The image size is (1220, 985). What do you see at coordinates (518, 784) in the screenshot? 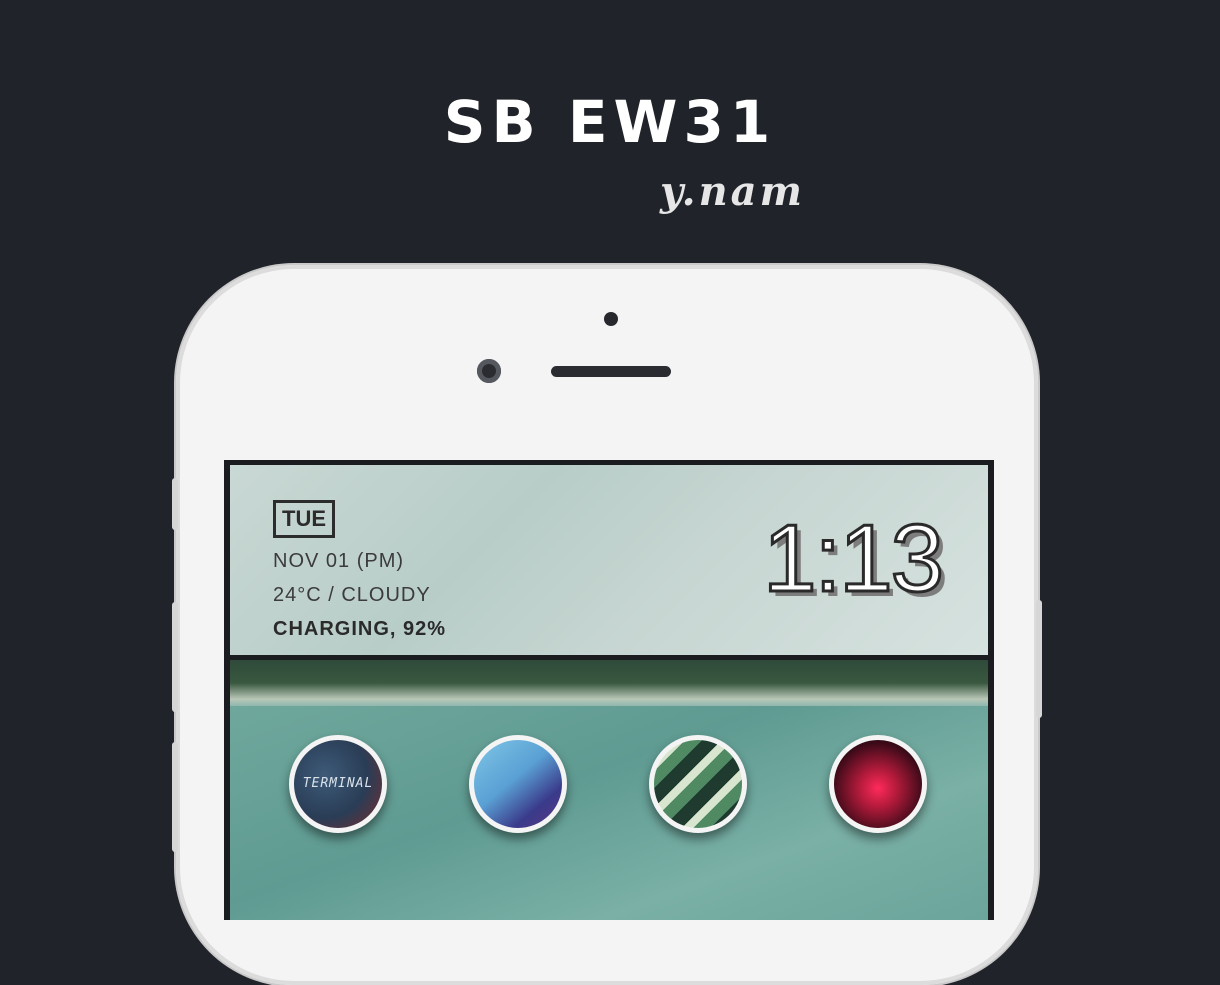
I see `figure-app-icon` at bounding box center [518, 784].